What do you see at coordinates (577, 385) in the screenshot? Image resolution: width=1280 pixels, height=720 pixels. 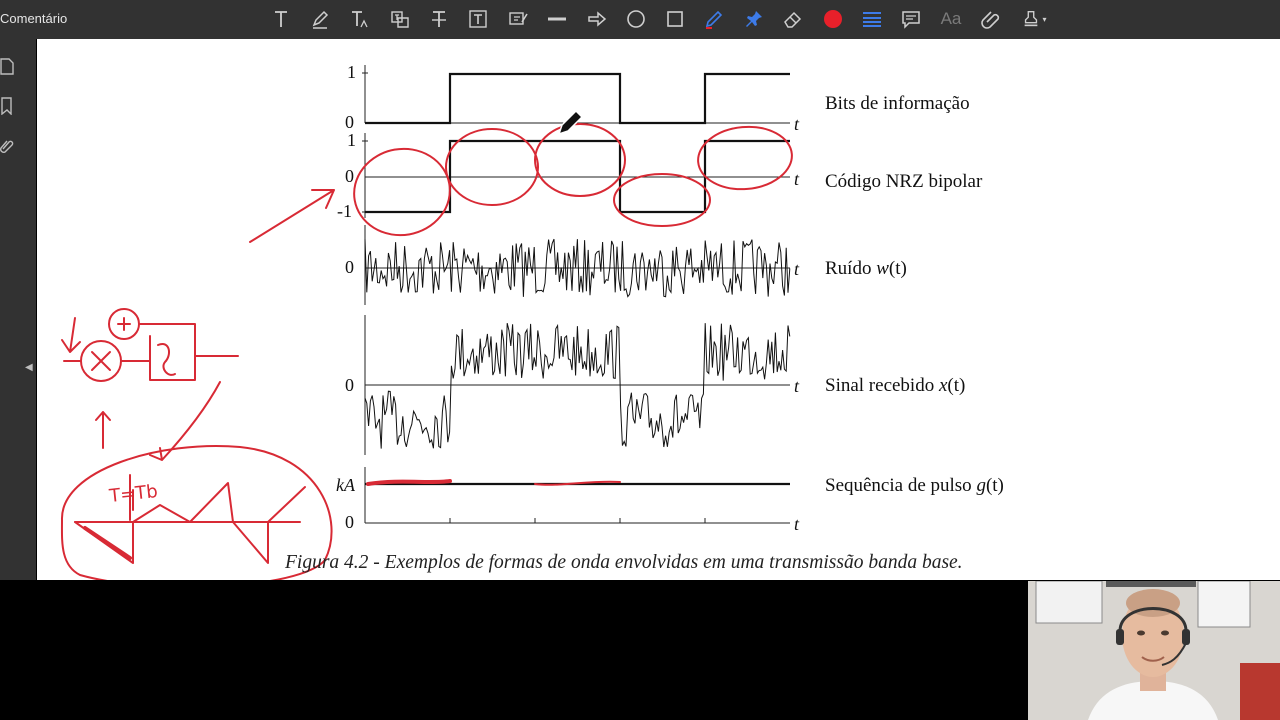 I see `received-waveform` at bounding box center [577, 385].